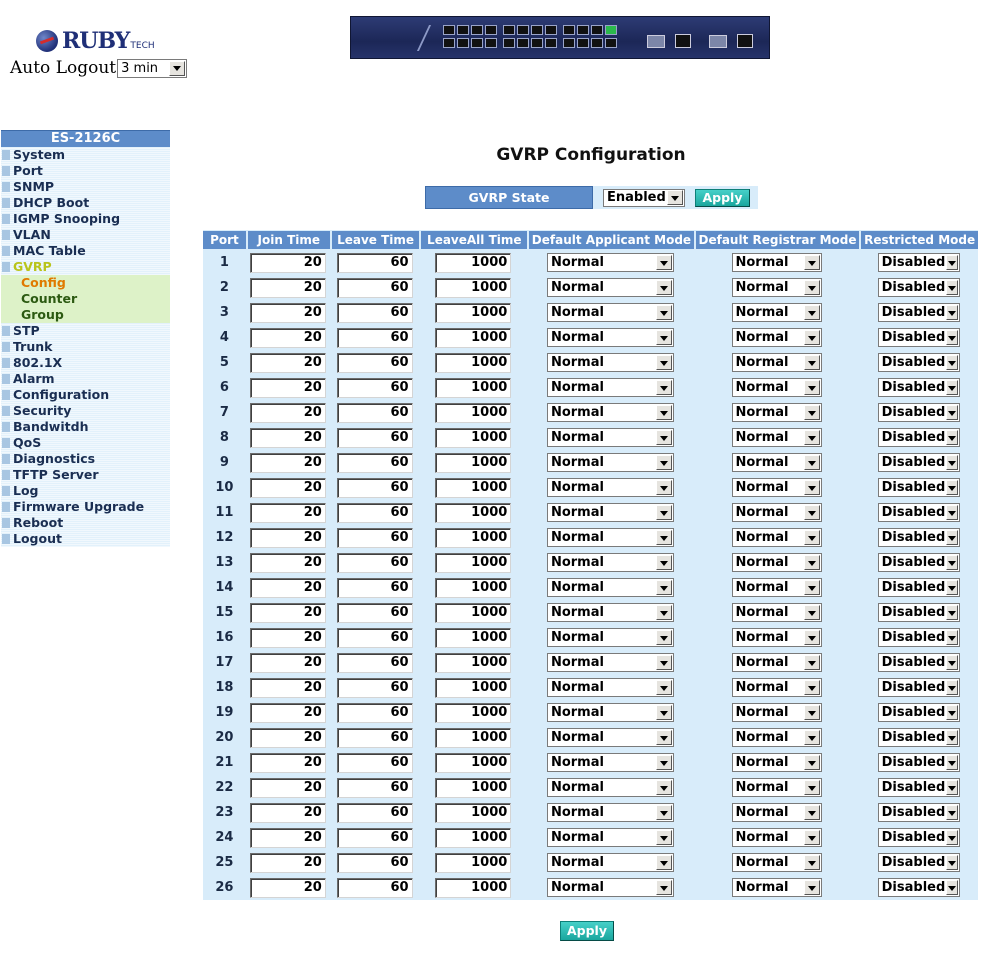  Describe the element at coordinates (85, 427) in the screenshot. I see `sidebar-item-bandwidth: Bandwitdh` at that location.